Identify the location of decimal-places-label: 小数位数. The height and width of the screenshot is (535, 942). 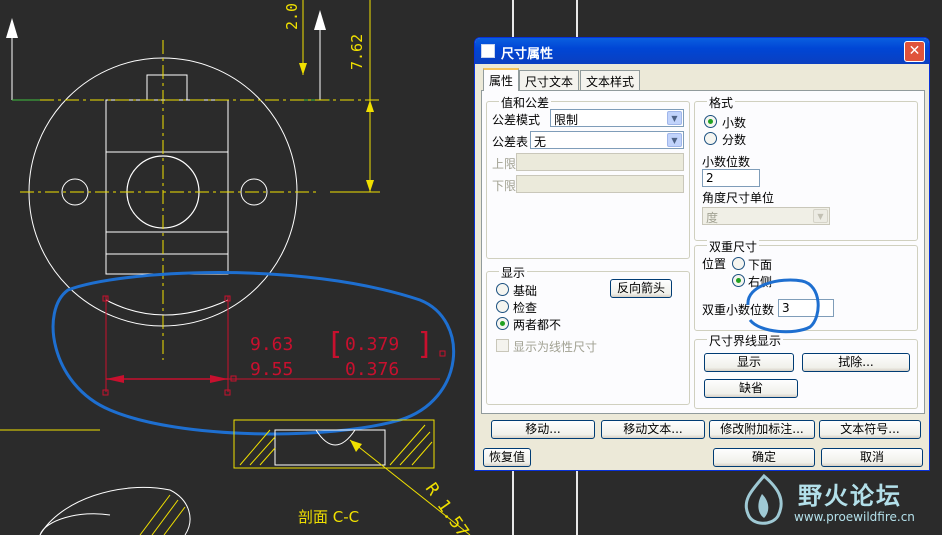
(726, 162).